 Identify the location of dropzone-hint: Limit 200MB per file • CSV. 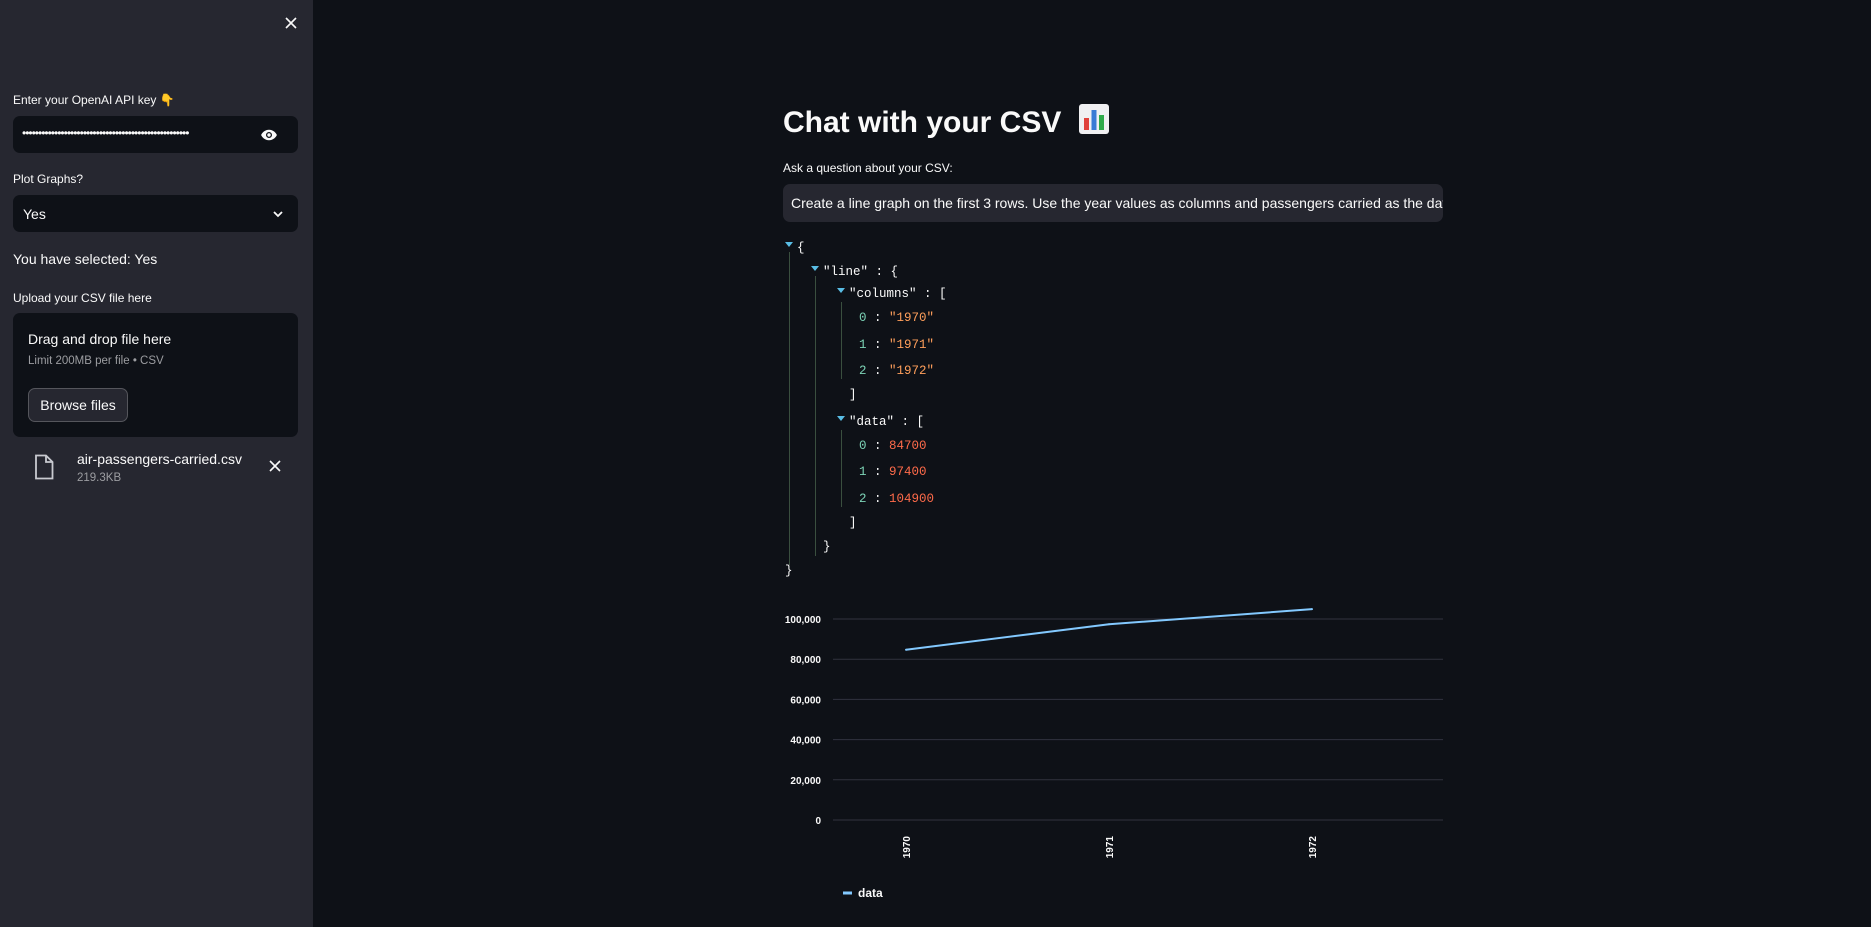
(96, 361).